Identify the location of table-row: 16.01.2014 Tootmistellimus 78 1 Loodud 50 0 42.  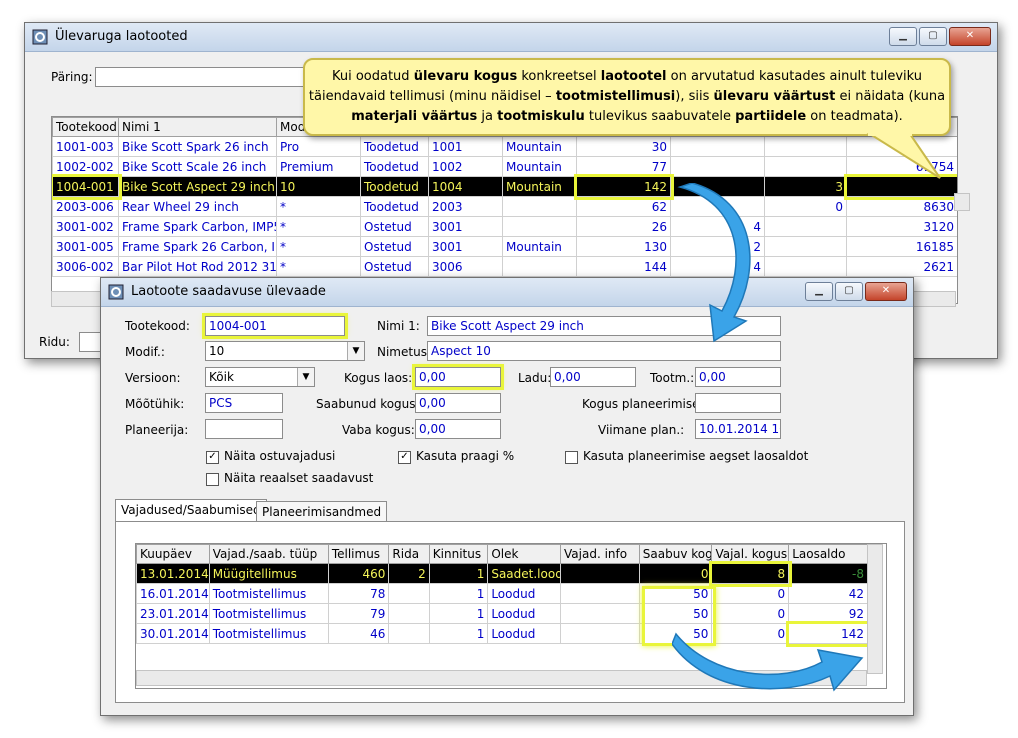
(502, 593).